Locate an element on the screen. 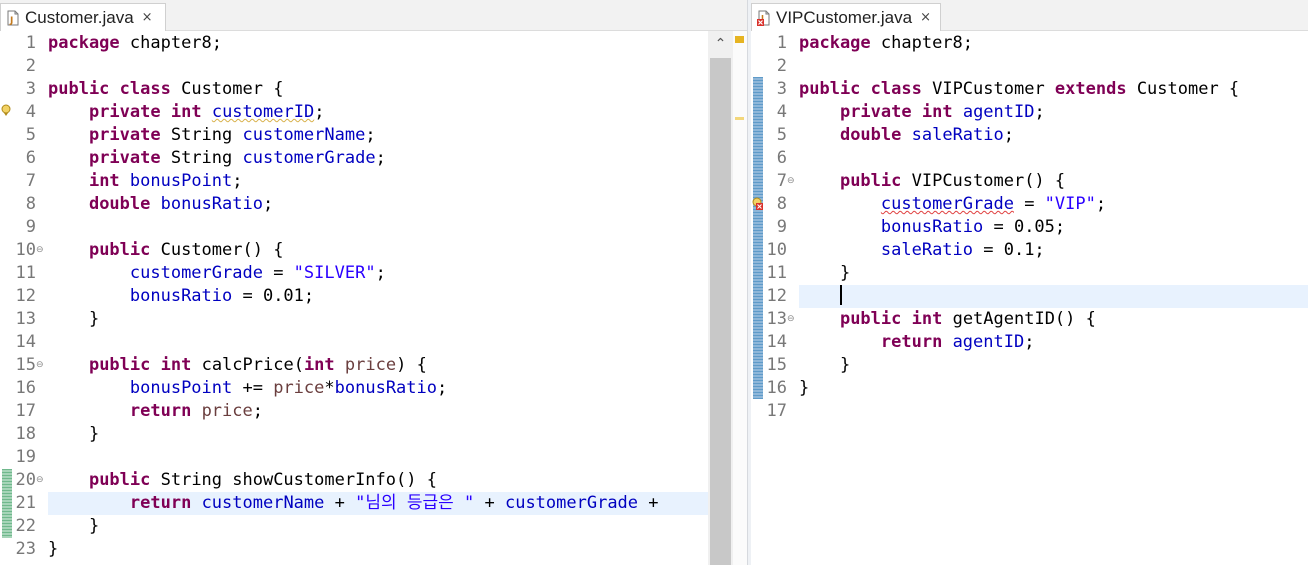 The image size is (1308, 565). overview-ruler is located at coordinates (740, 298).